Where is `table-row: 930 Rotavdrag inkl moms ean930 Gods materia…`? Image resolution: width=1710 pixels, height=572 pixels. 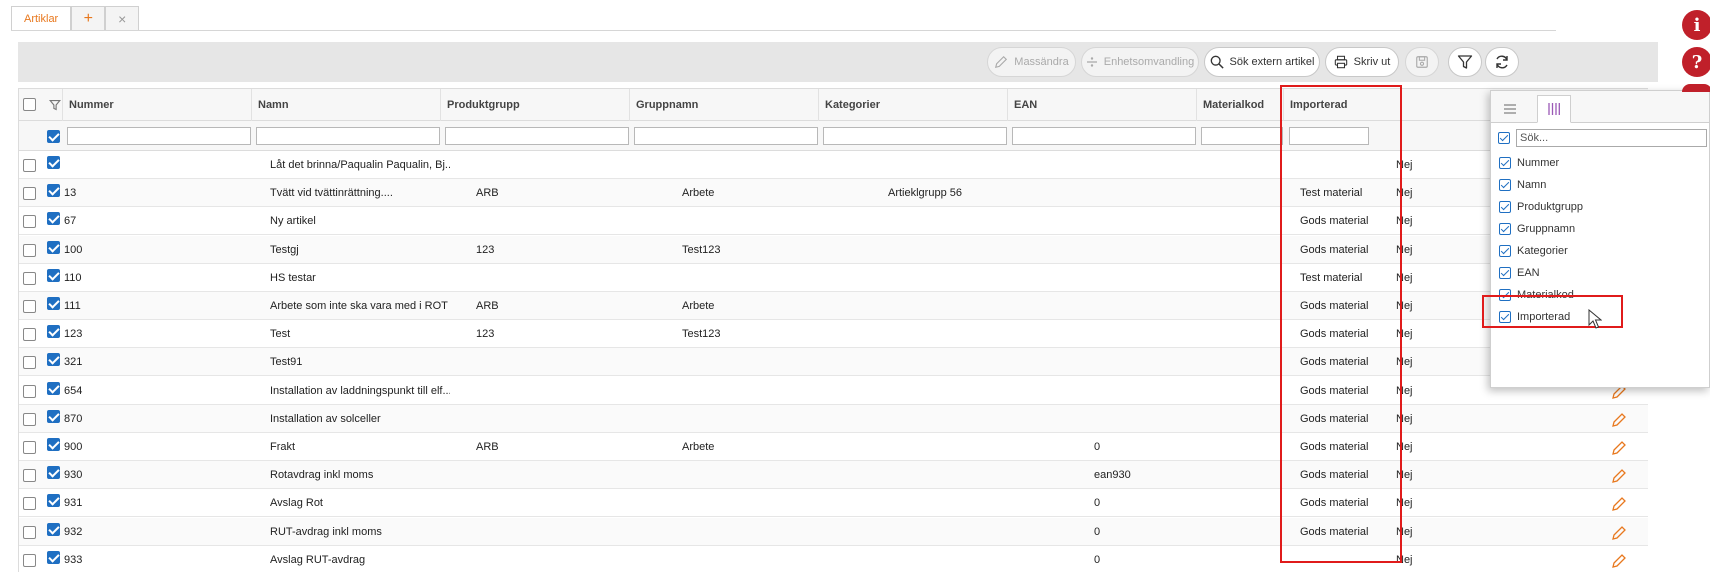
table-row: 930 Rotavdrag inkl moms ean930 Gods materia… is located at coordinates (833, 475).